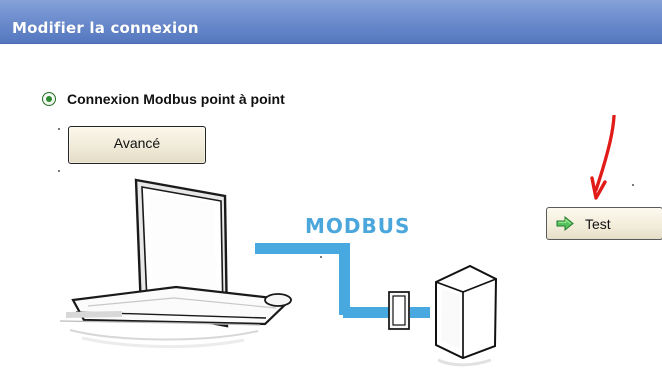  I want to click on modbus-protocol-label: MODBUS, so click(358, 226).